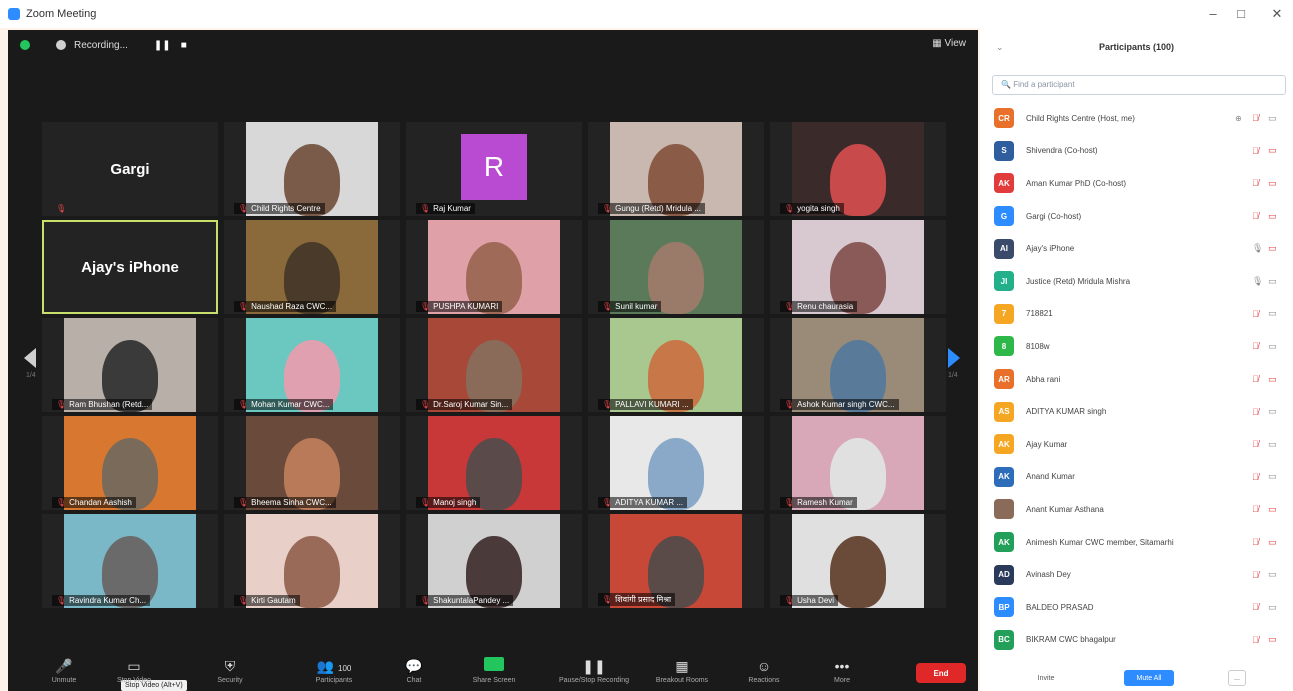 The height and width of the screenshot is (691, 1293). I want to click on maximize-button: □, so click(1241, 13).